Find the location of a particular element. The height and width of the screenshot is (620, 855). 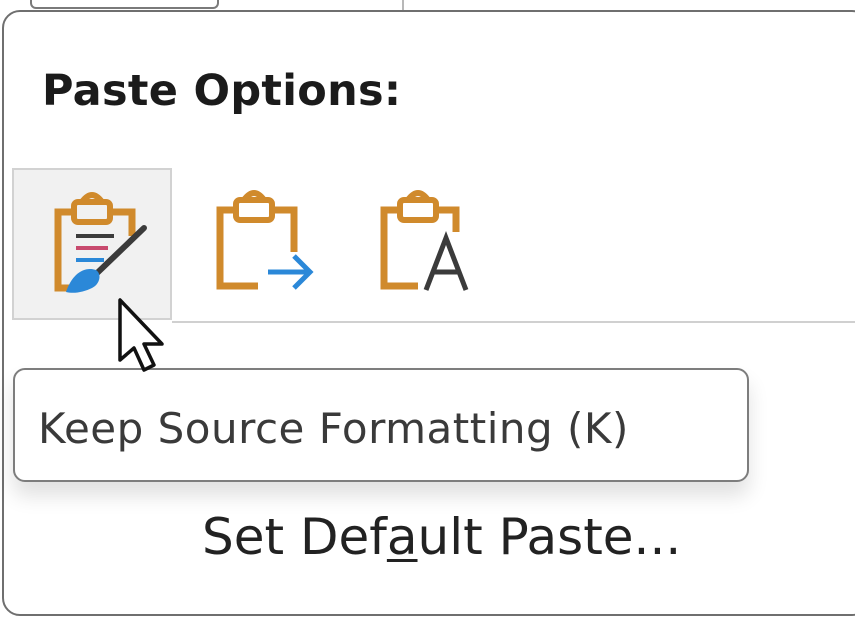

tooltip-text: Keep Source Formatting (K) is located at coordinates (333, 428).